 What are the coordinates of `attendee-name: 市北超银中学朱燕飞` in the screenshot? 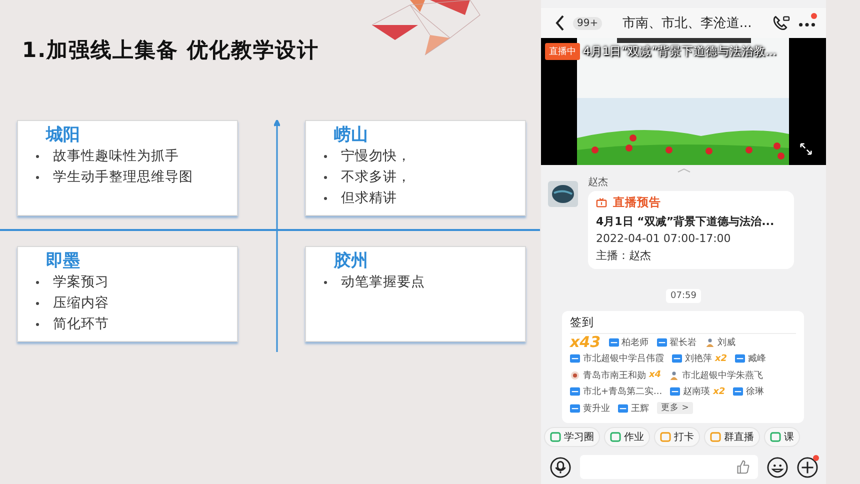 It's located at (723, 376).